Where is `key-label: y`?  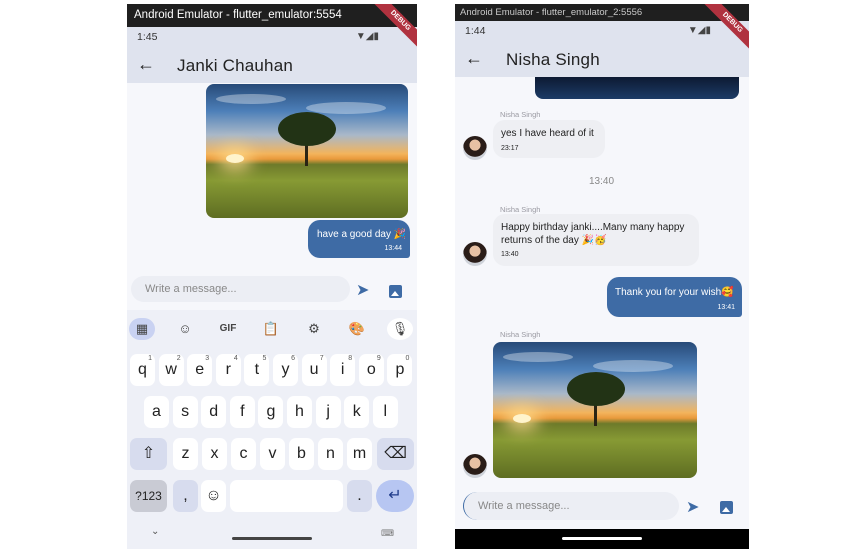
key-label: y is located at coordinates (285, 369).